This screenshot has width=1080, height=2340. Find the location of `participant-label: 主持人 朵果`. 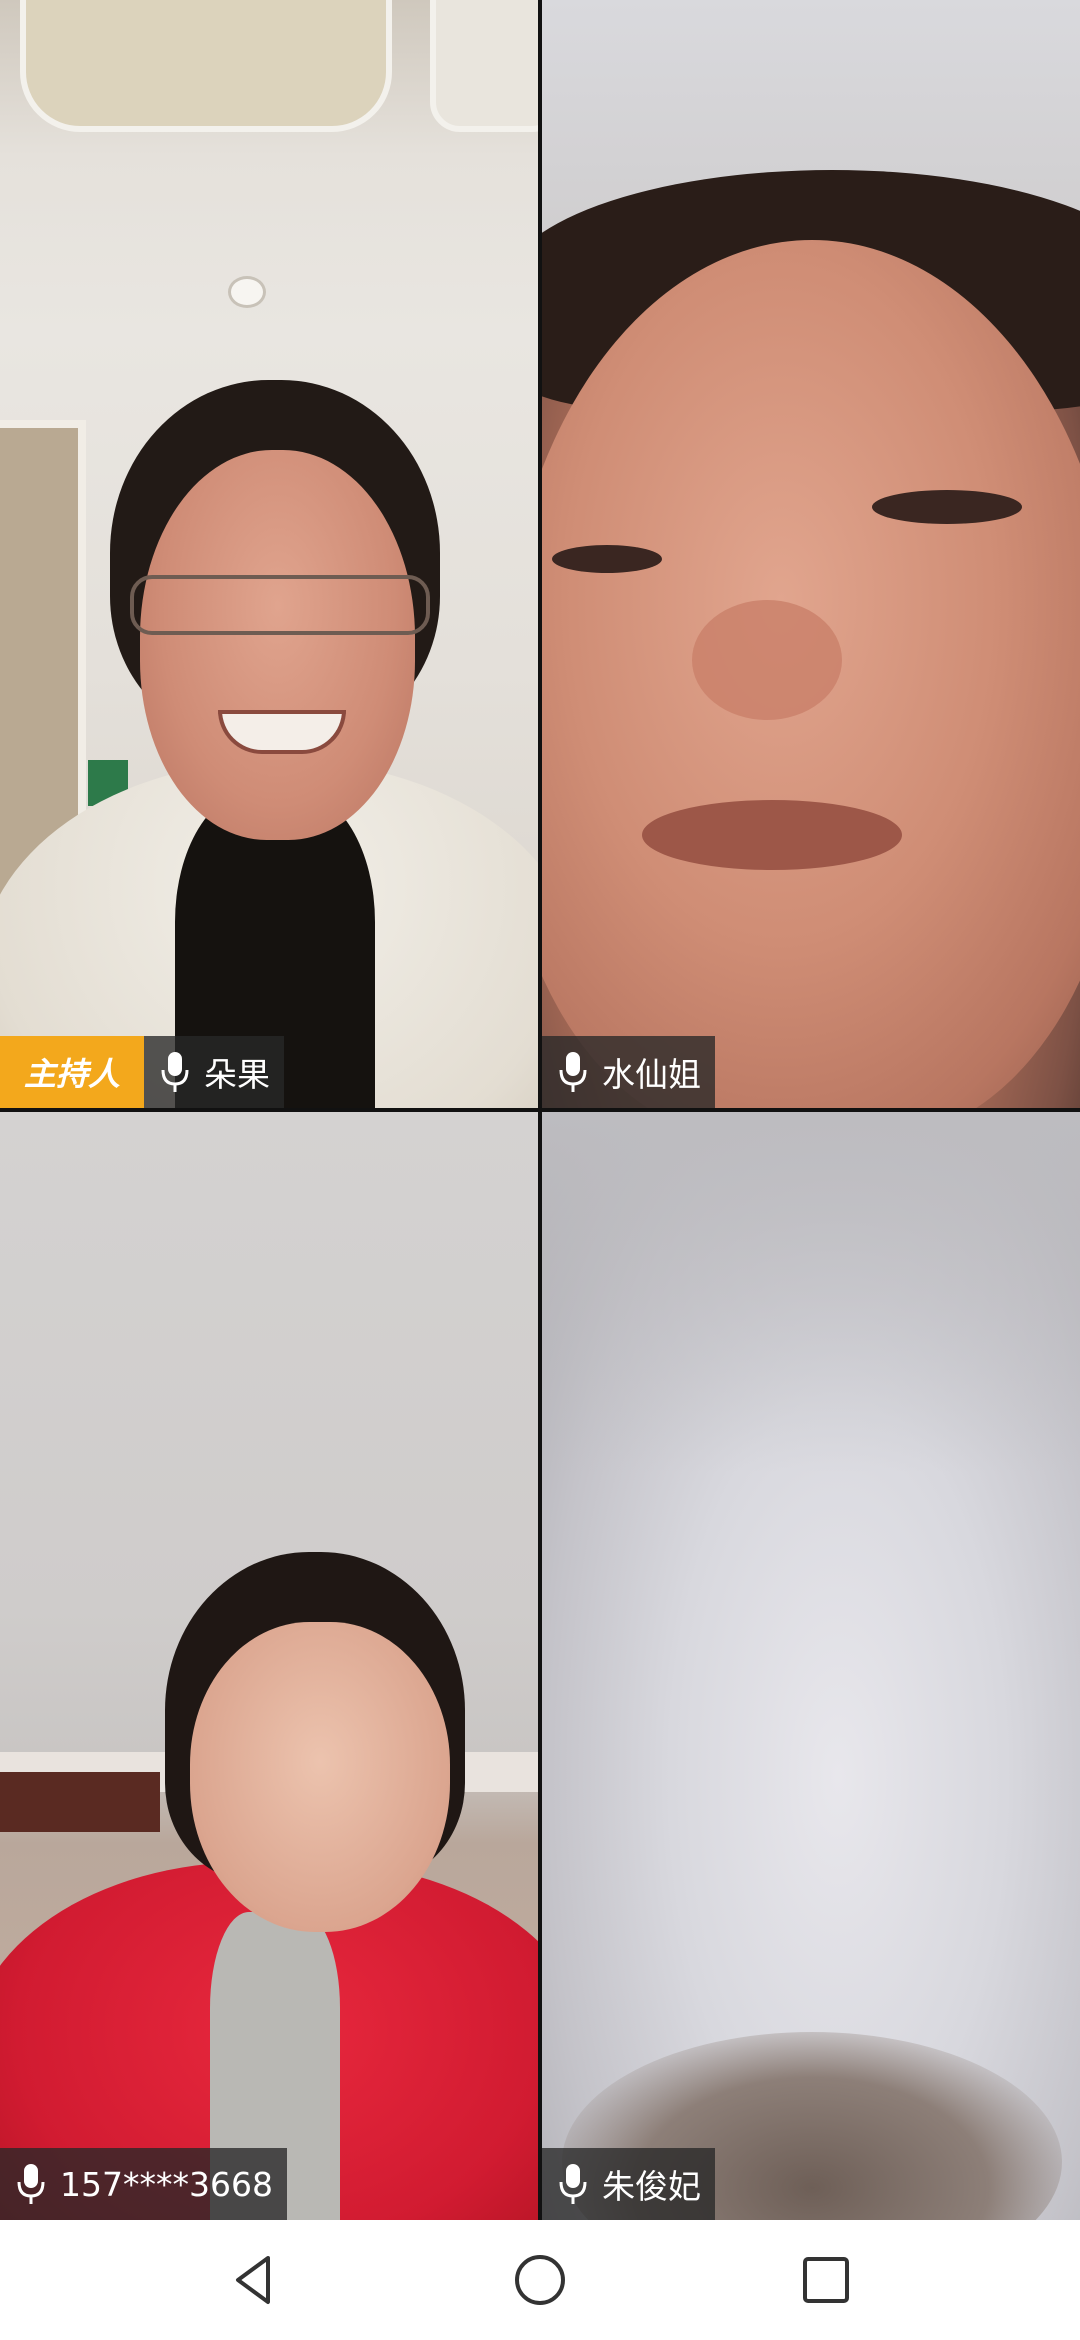

participant-label: 主持人 朵果 is located at coordinates (142, 1072).